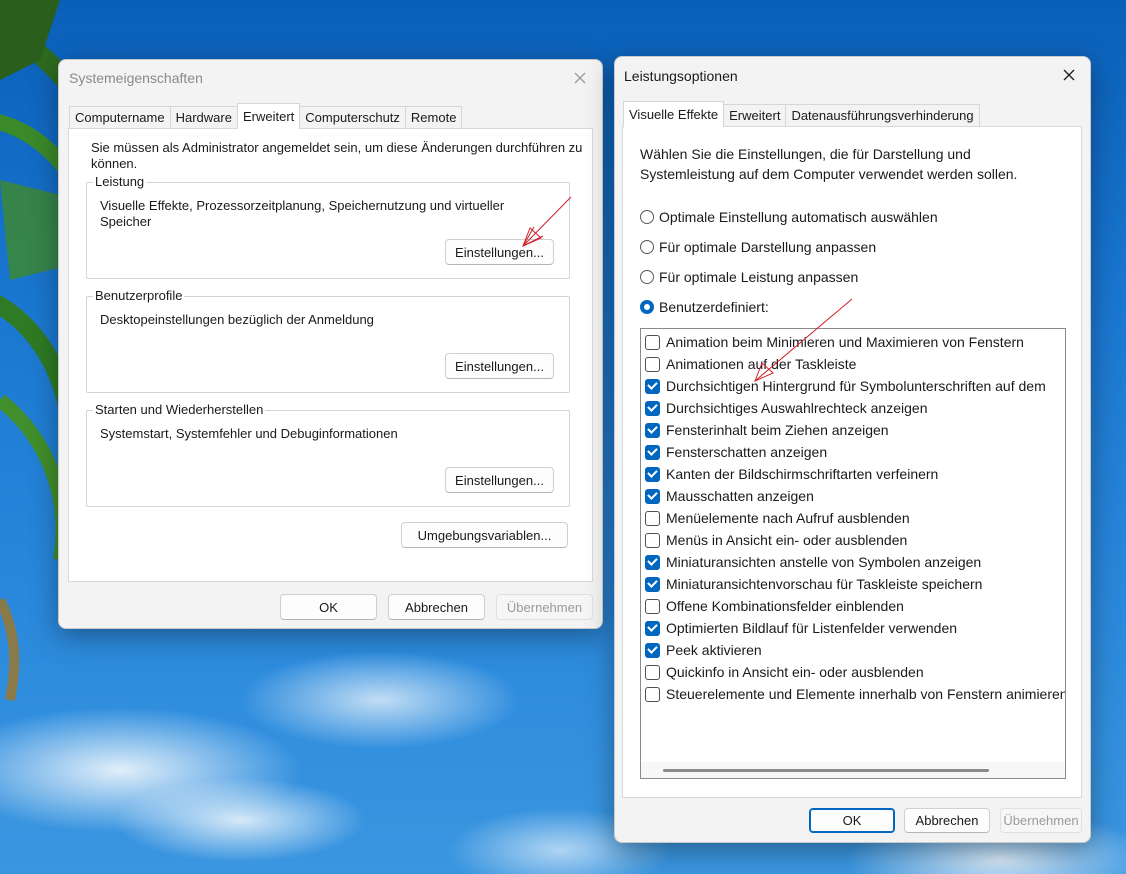 The height and width of the screenshot is (874, 1126). What do you see at coordinates (761, 364) in the screenshot?
I see `effect-label: Animationen auf der Taskleiste` at bounding box center [761, 364].